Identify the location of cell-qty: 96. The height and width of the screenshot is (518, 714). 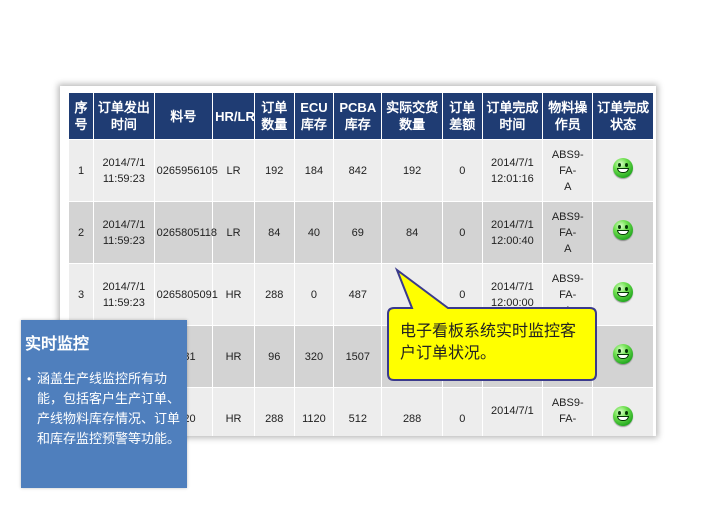
(274, 356).